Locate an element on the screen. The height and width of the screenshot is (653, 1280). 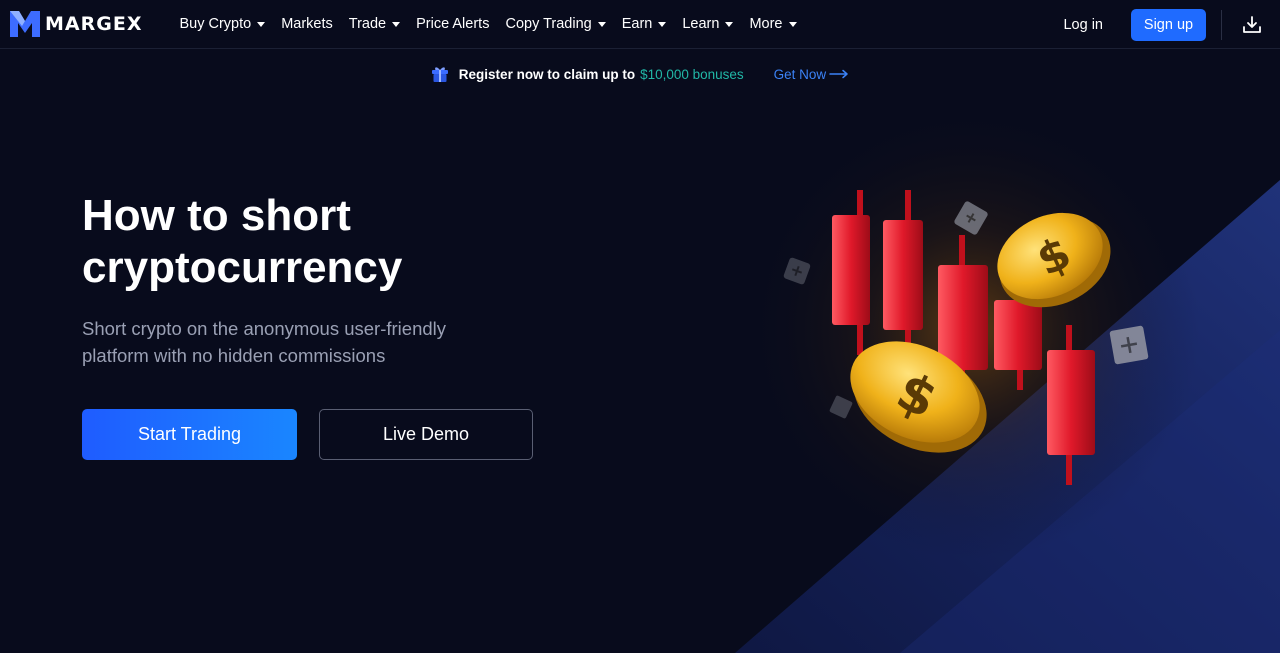
nav-more: More is located at coordinates (773, 24).